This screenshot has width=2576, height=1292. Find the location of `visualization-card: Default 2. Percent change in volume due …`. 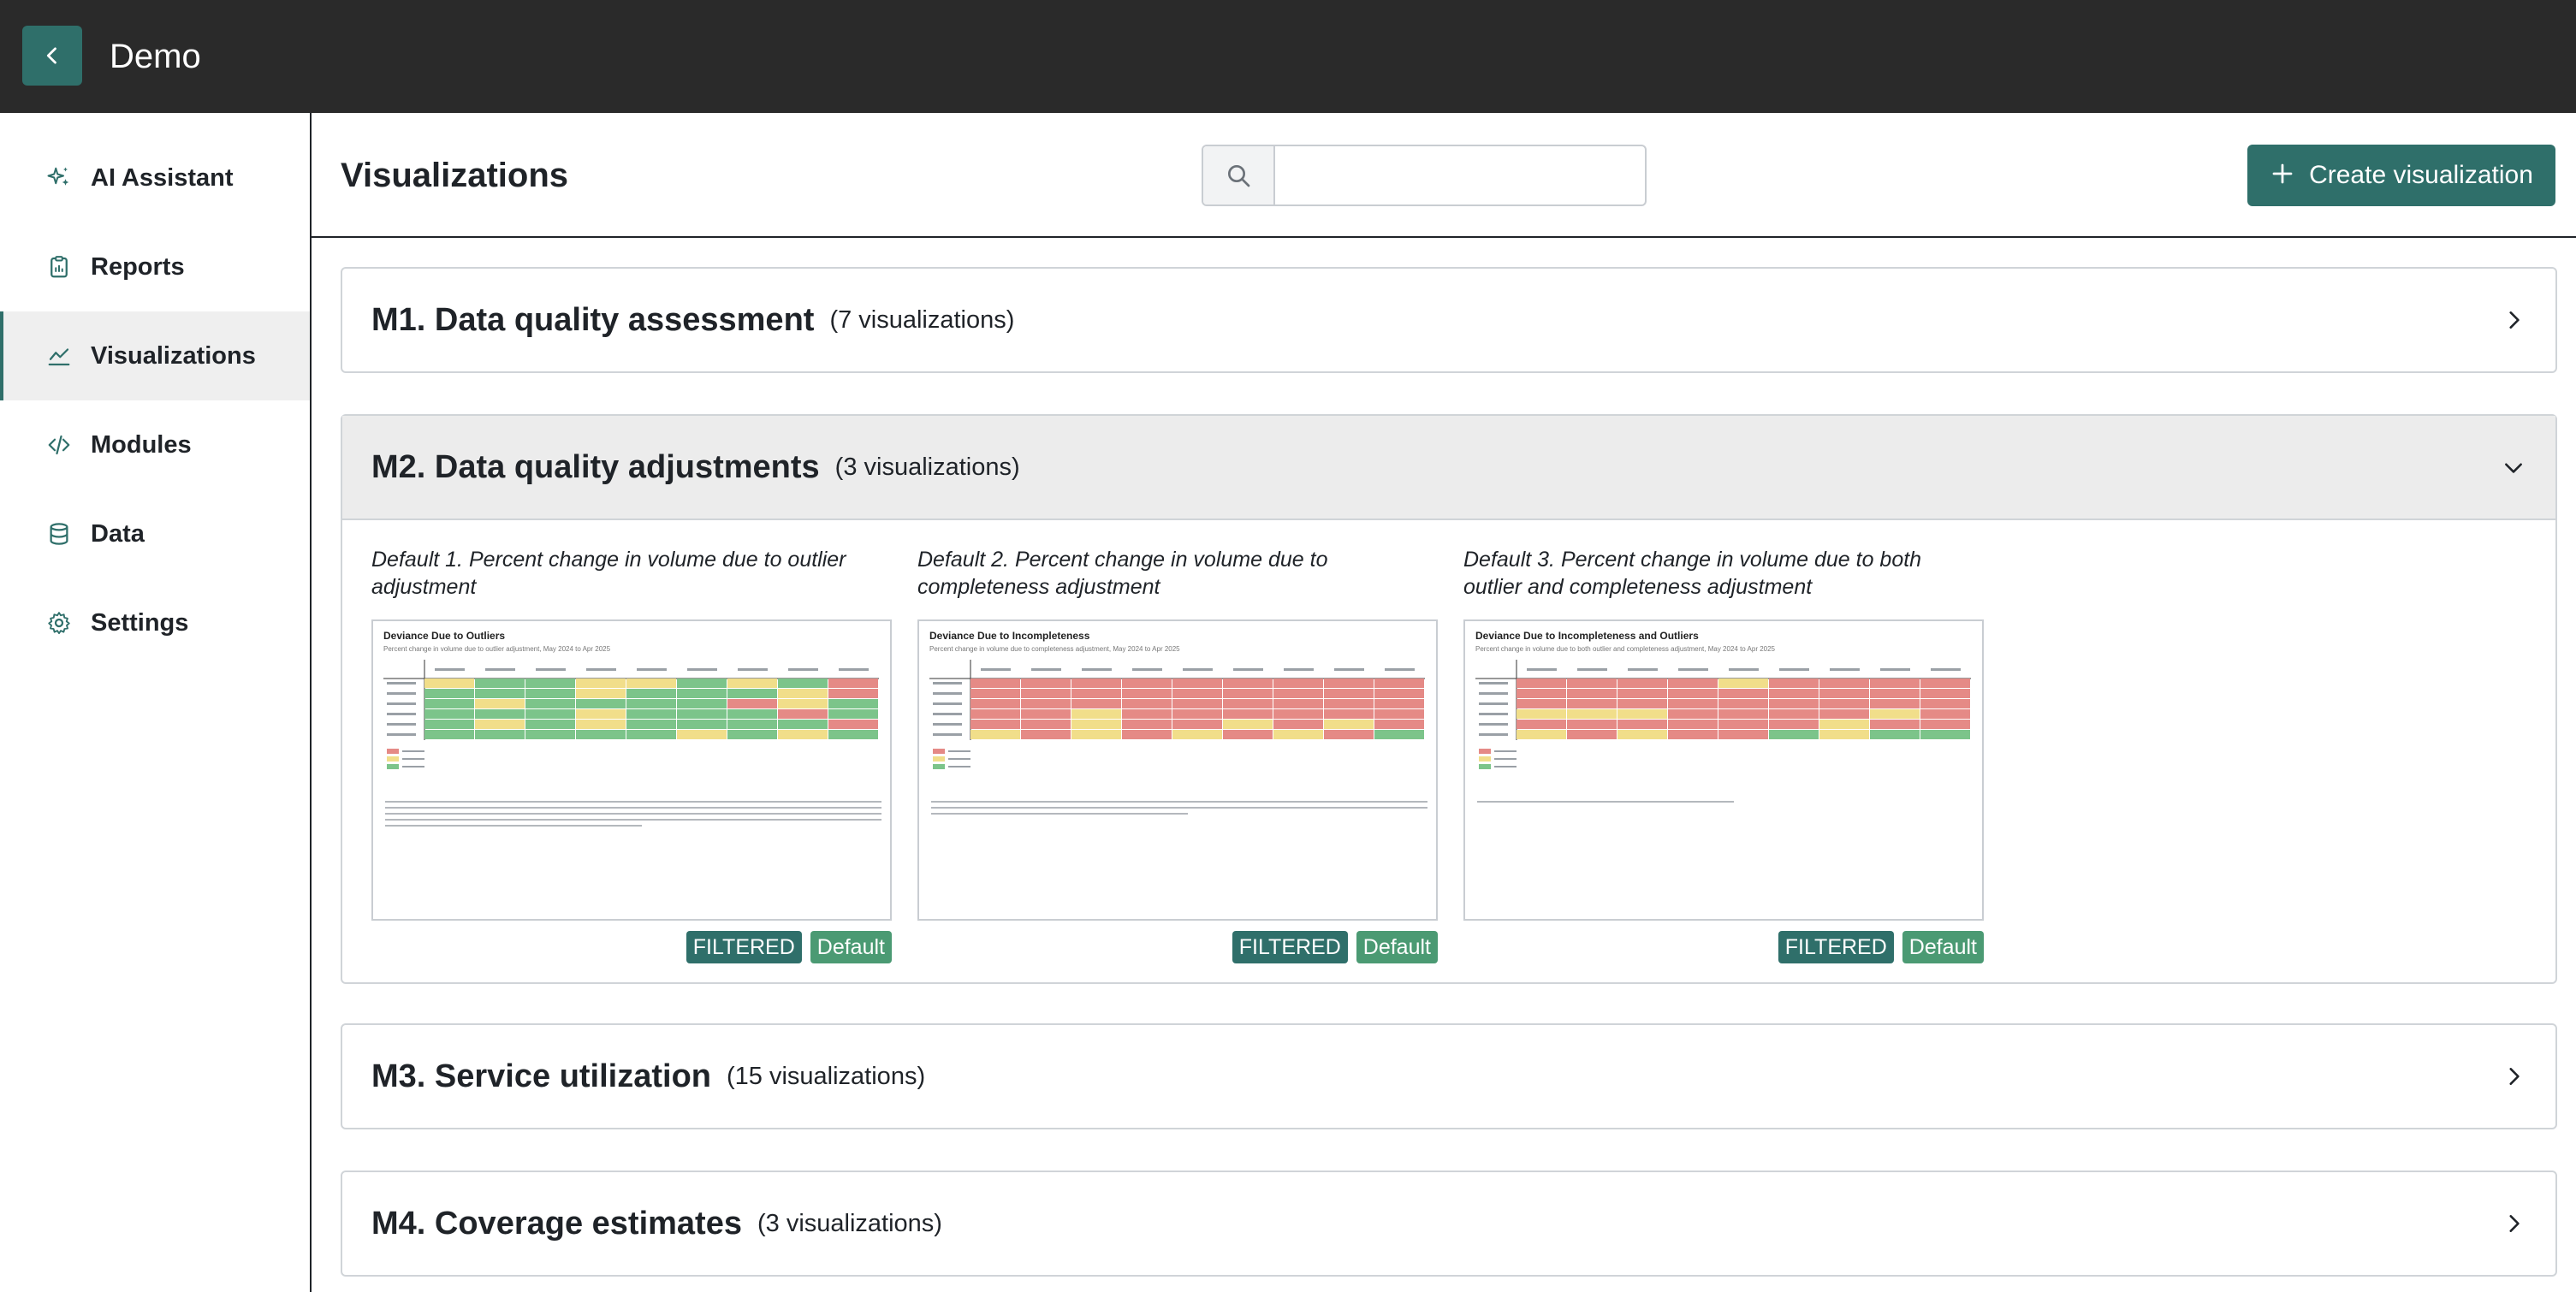

visualization-card: Default 2. Percent change in volume due … is located at coordinates (1177, 754).